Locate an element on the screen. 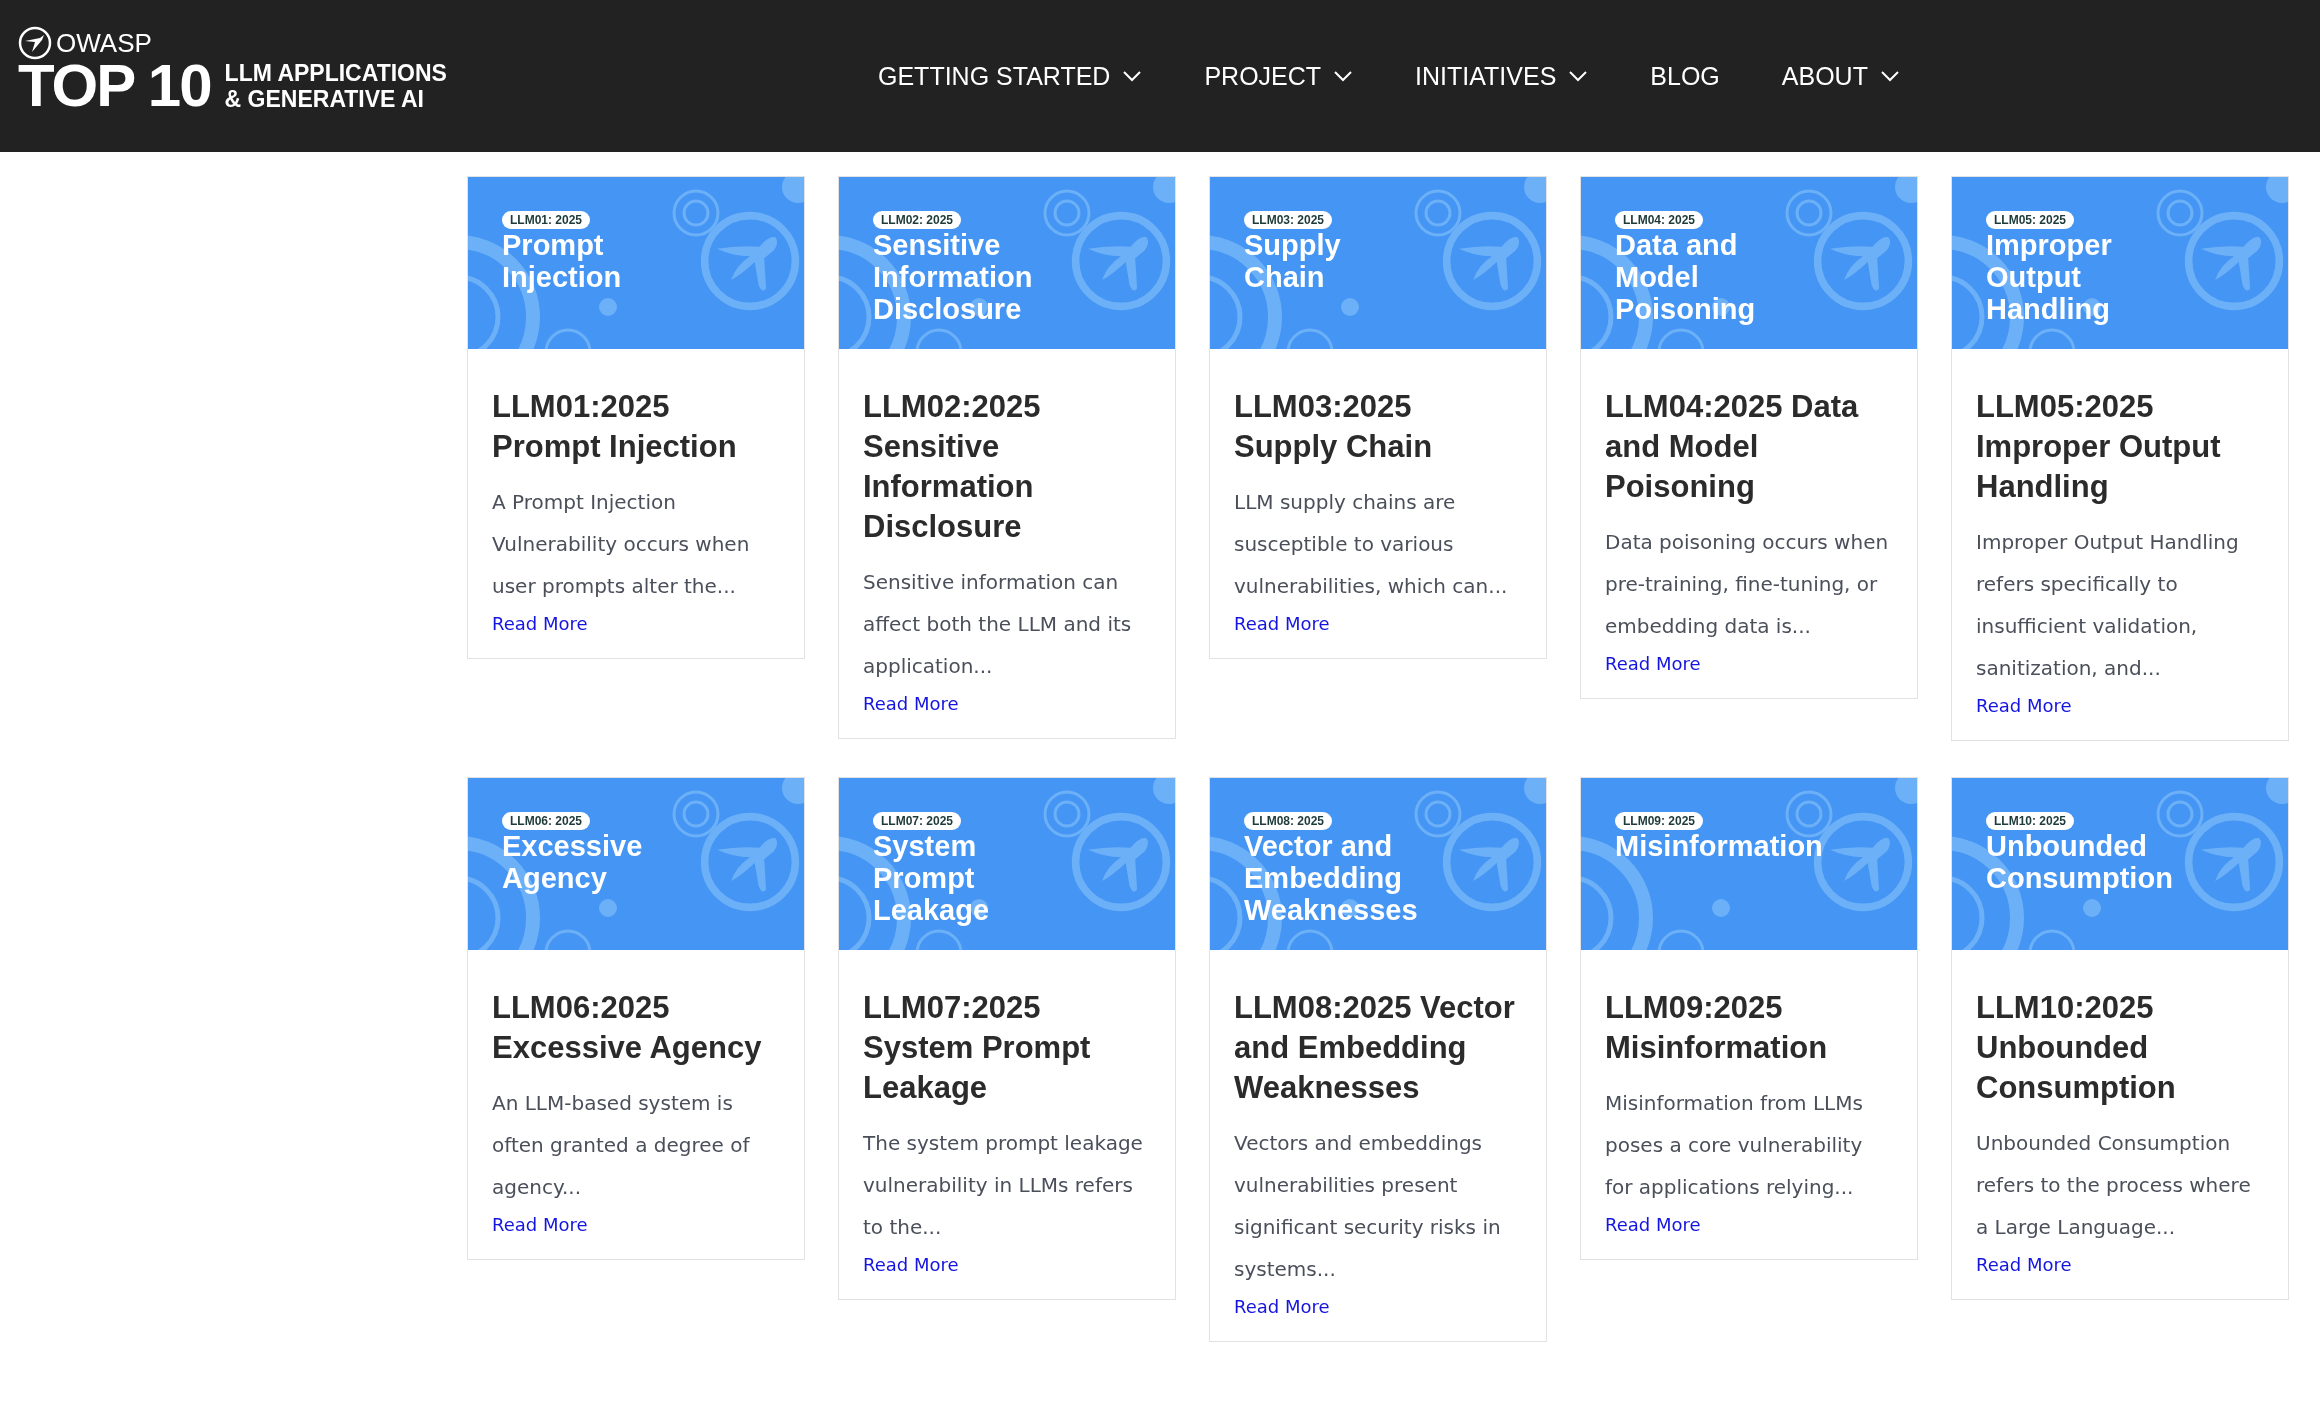 The height and width of the screenshot is (1406, 2320). nav-link: BLOG is located at coordinates (1685, 76).